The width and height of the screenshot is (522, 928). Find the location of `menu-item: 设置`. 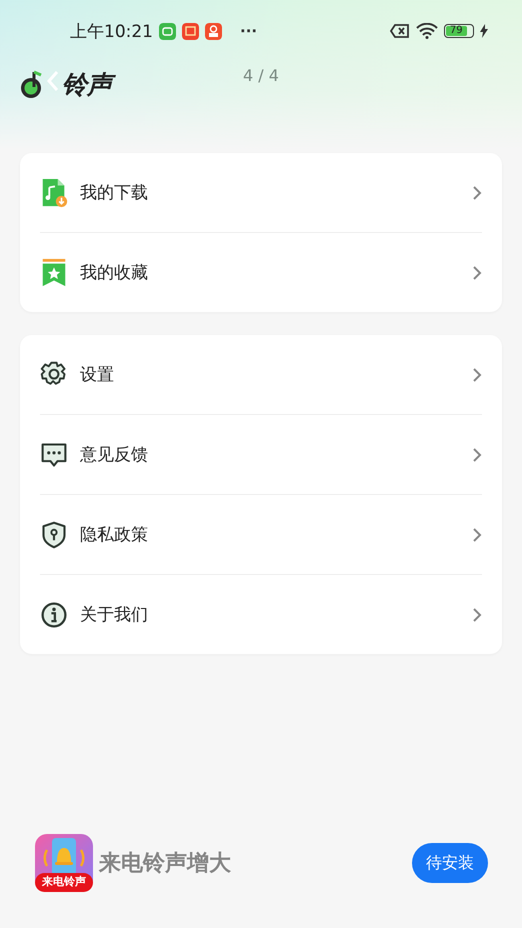

menu-item: 设置 is located at coordinates (261, 375).